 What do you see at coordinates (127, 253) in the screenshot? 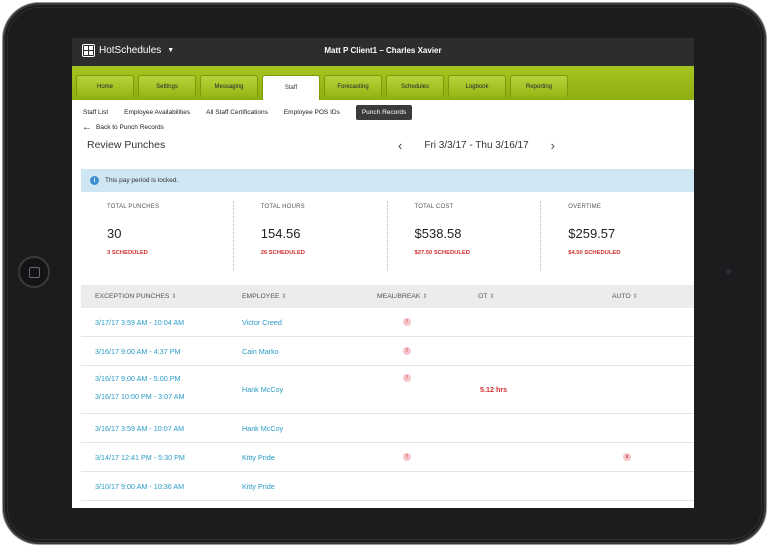
I see `stat-scheduled: 3 SCHEDULED` at bounding box center [127, 253].